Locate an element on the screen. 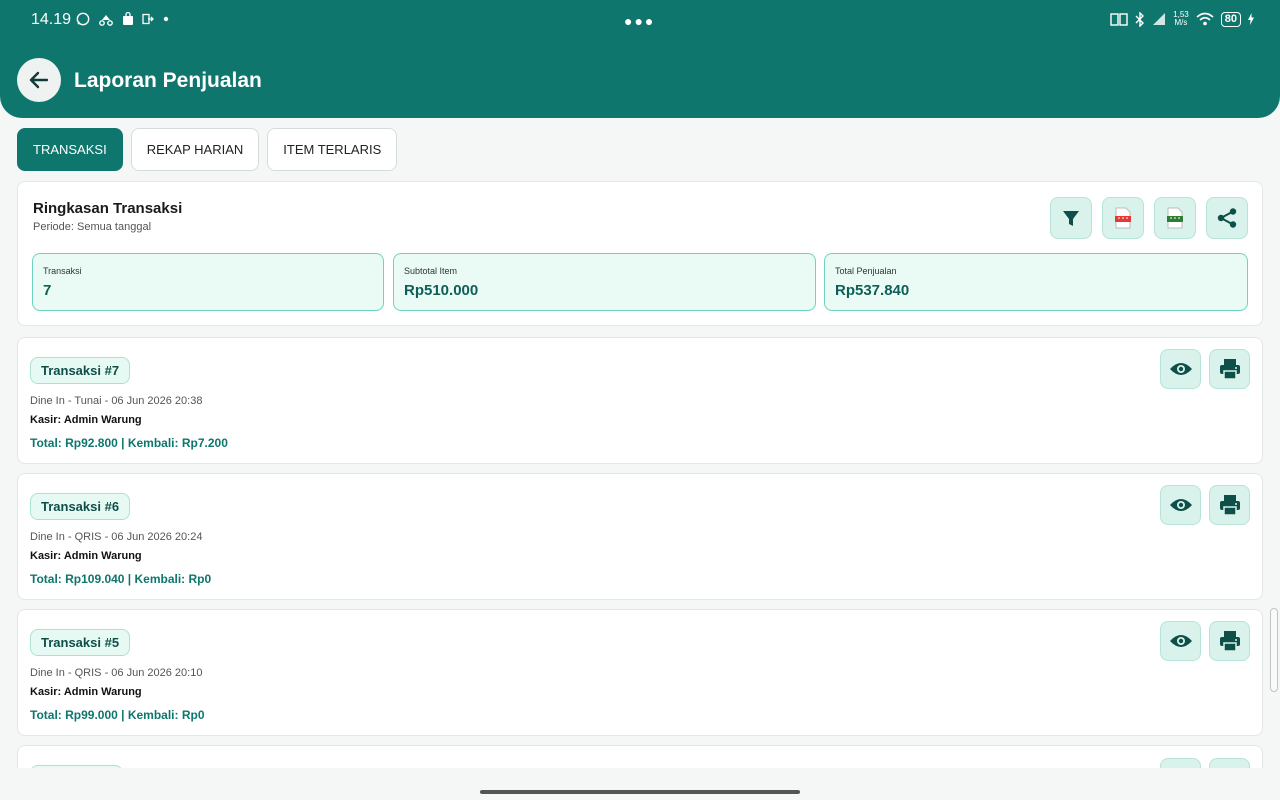 The image size is (1280, 800). whatsapp-icon is located at coordinates (83, 19).